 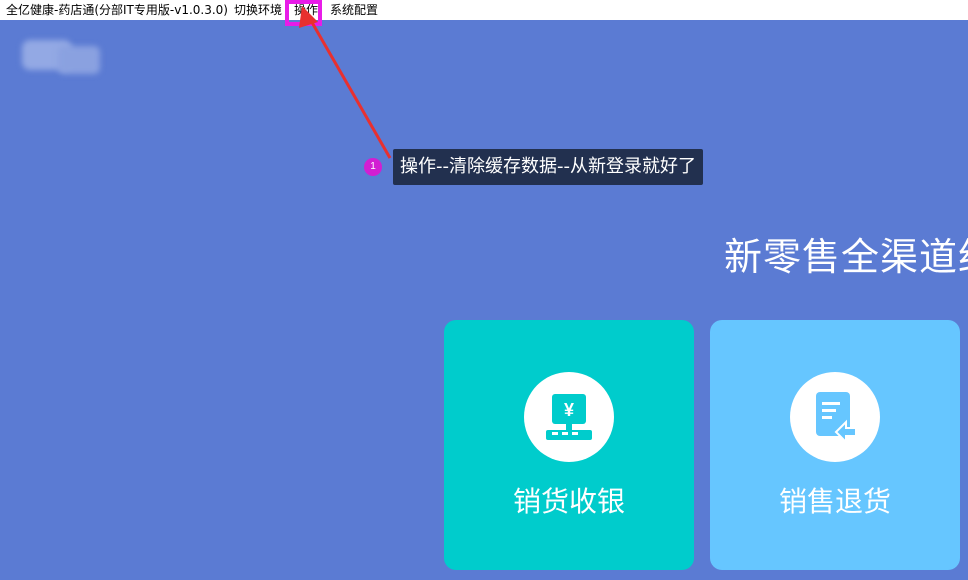 I want to click on sales-return-card: 销售退货, so click(x=835, y=445).